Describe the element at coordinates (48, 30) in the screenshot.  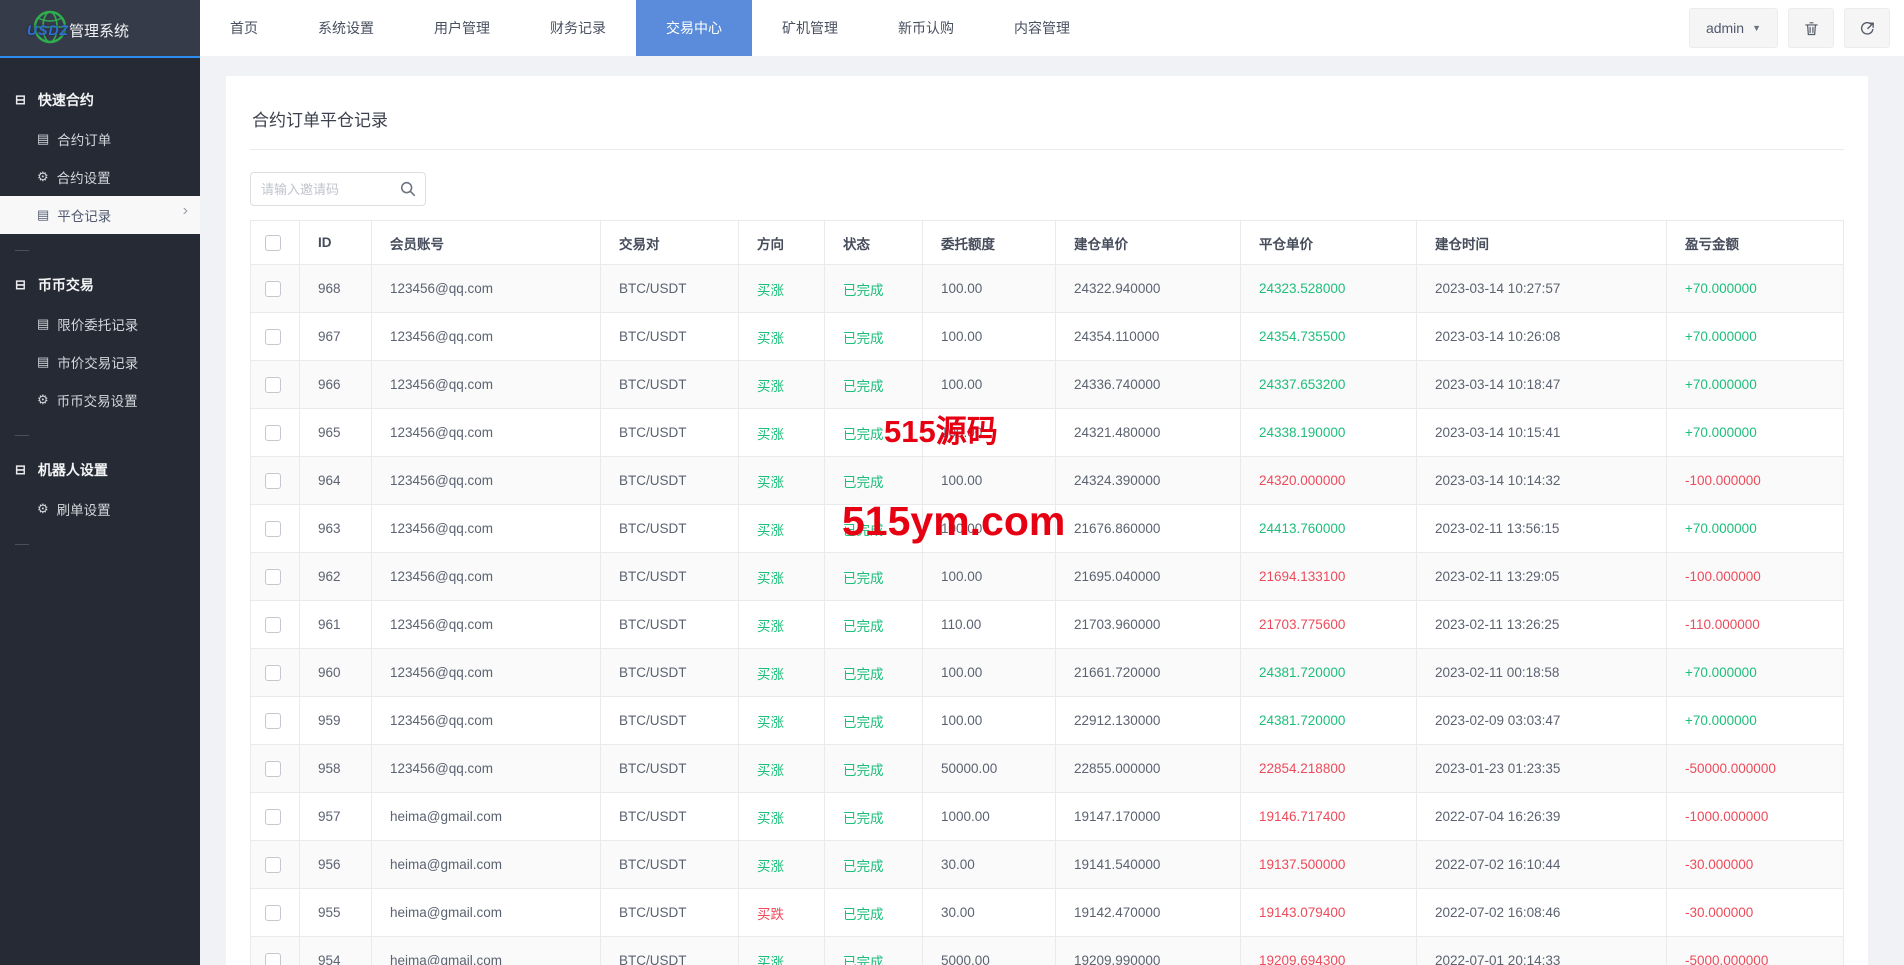
I see `logo-text: USDZ` at that location.